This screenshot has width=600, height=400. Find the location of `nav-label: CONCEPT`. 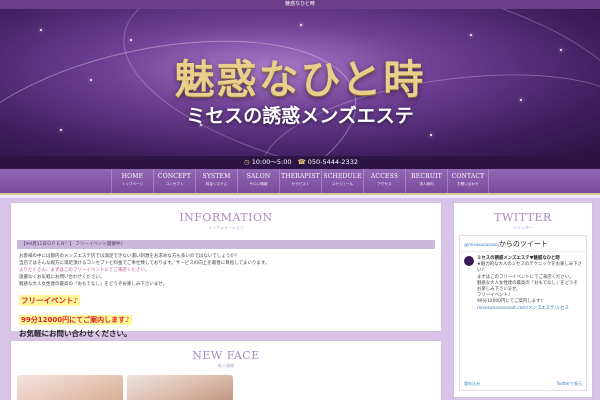

nav-label: CONCEPT is located at coordinates (174, 176).